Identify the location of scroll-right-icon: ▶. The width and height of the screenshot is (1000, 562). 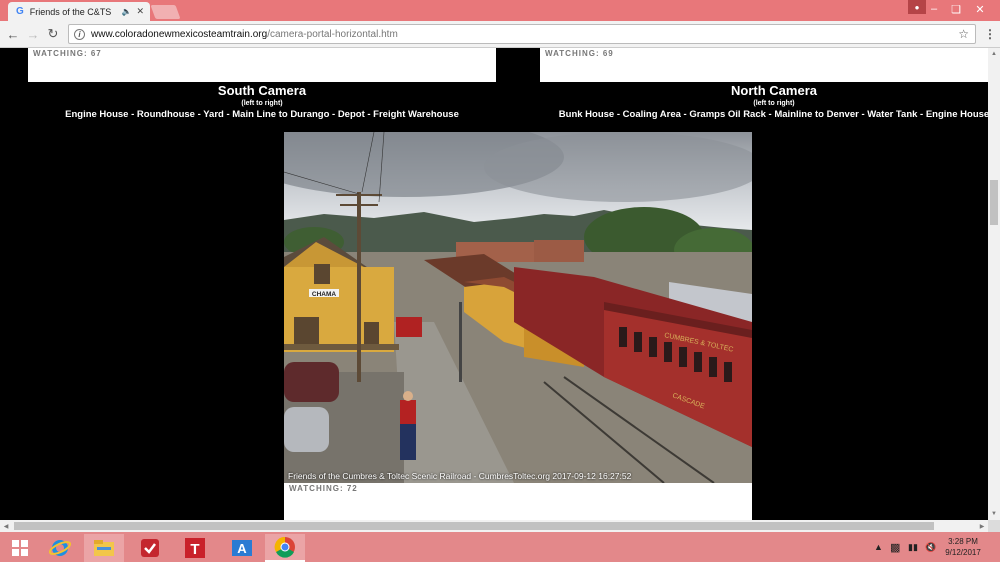
(982, 526).